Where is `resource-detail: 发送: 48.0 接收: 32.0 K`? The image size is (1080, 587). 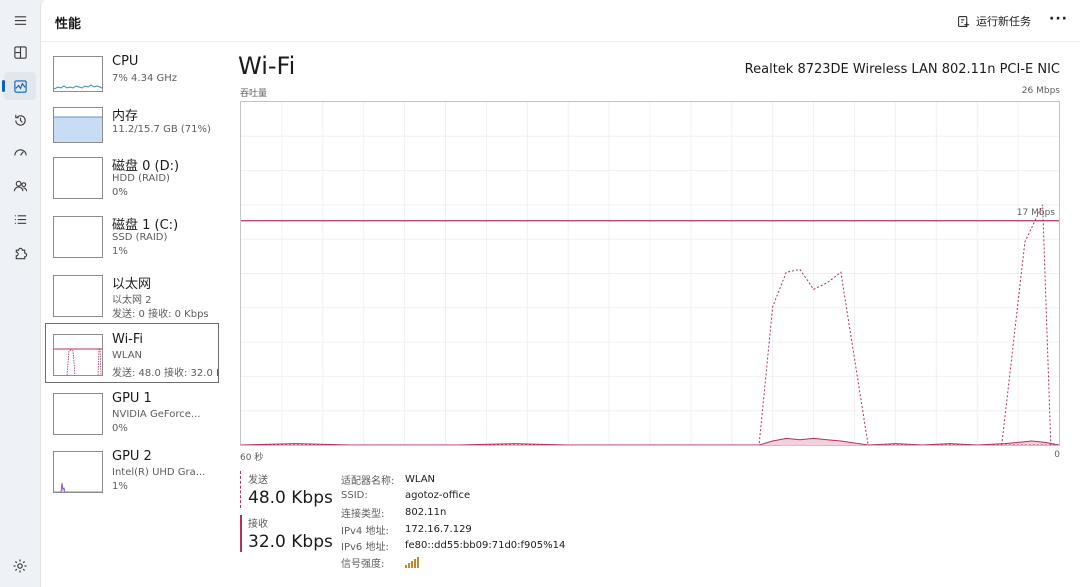 resource-detail: 发送: 48.0 接收: 32.0 K is located at coordinates (165, 373).